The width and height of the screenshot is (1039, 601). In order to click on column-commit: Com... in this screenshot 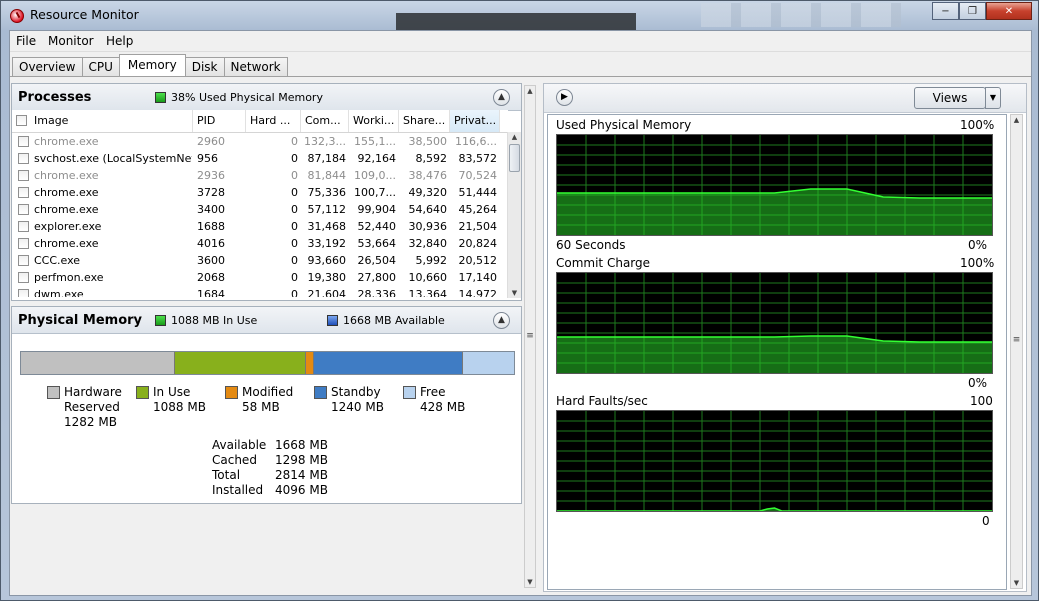, I will do `click(325, 121)`.